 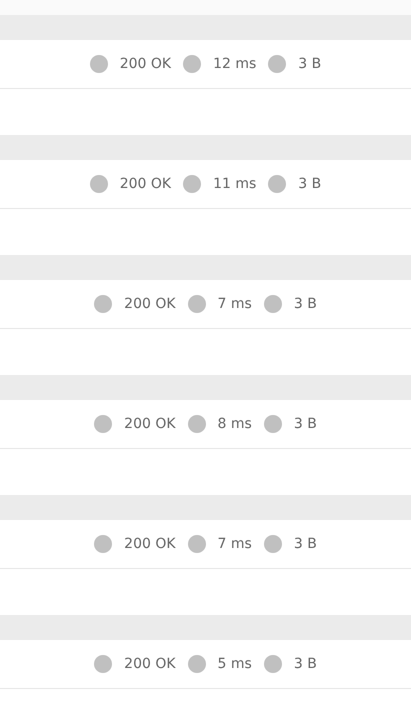 I want to click on time-text: 11 ms, so click(x=234, y=184).